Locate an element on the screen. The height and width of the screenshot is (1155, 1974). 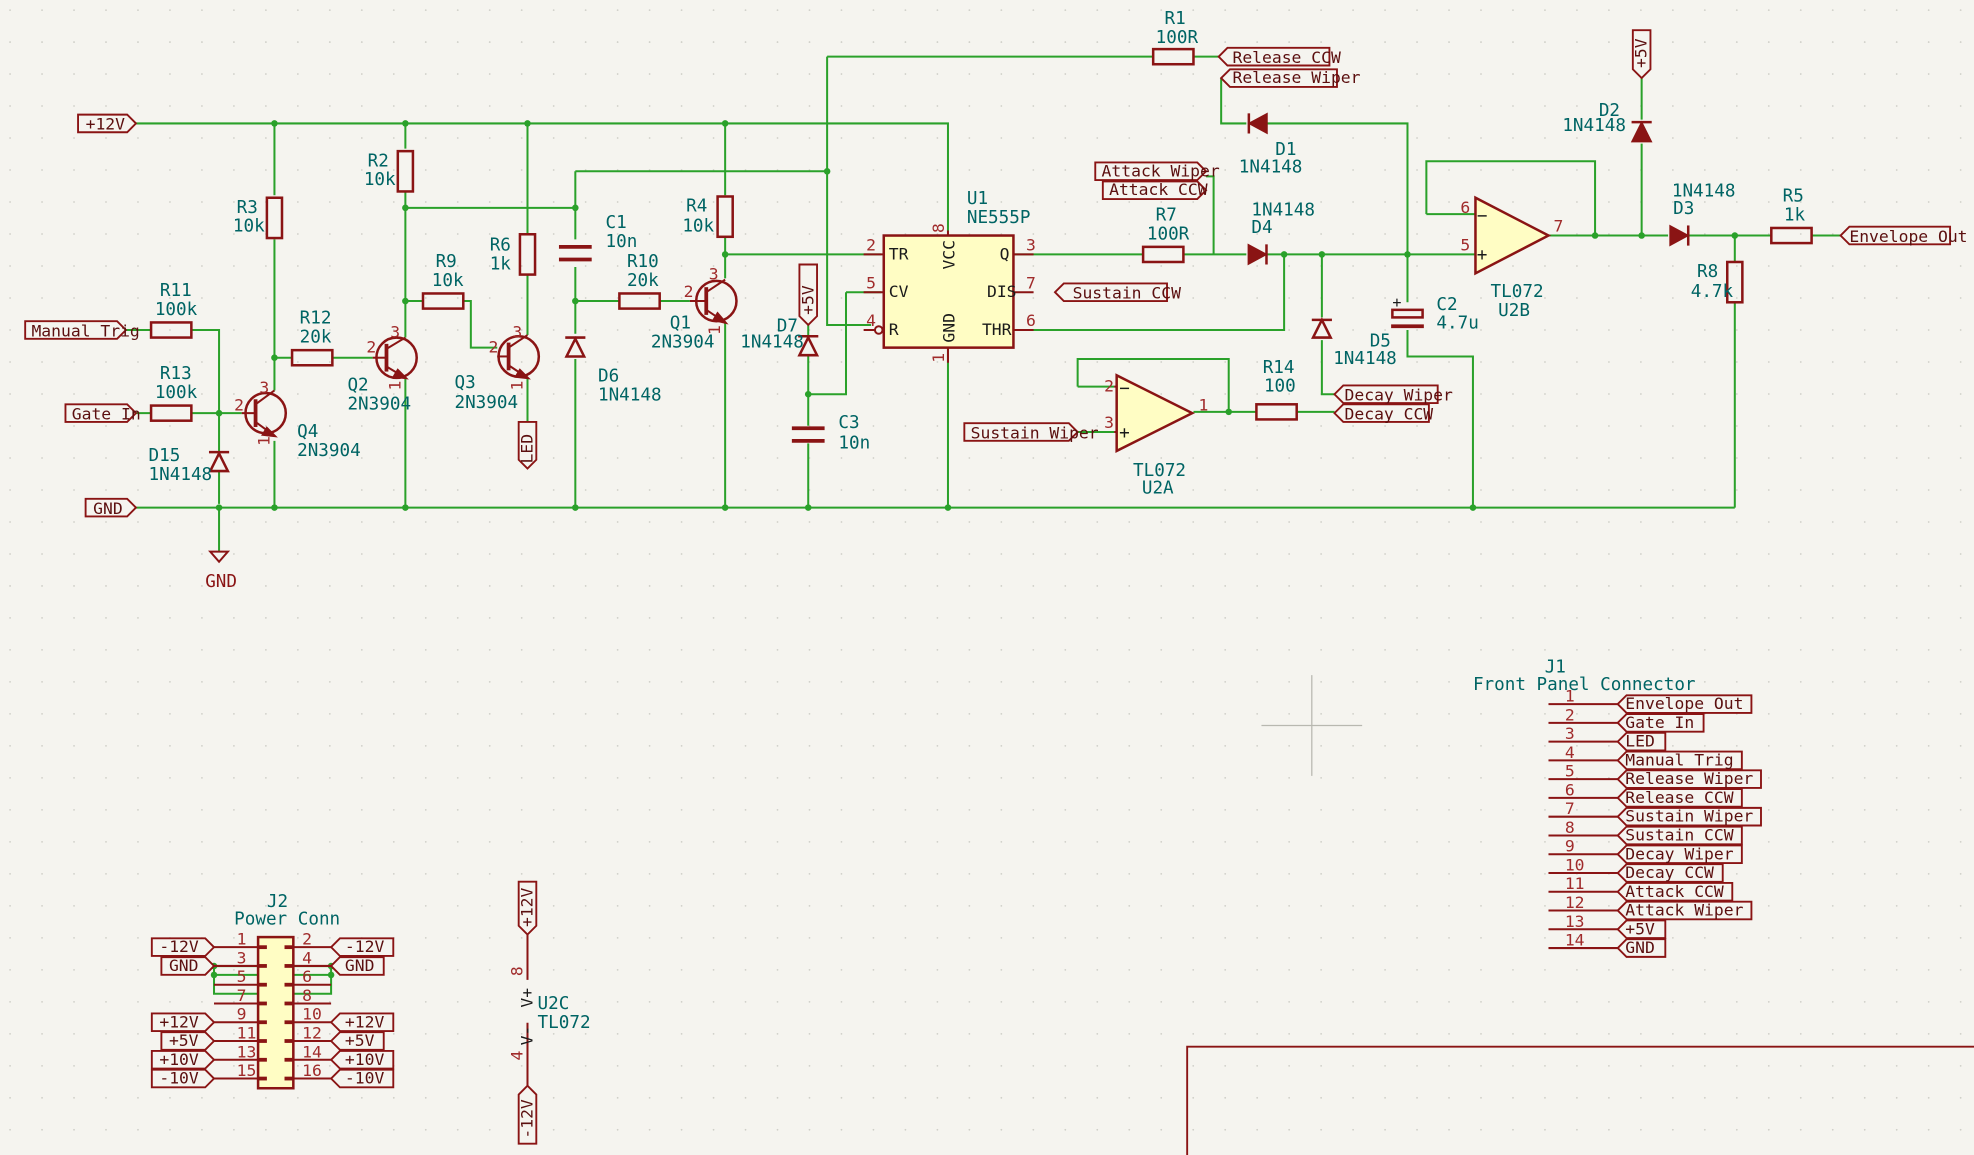
j1-pin-number: 6 is located at coordinates (1570, 789).